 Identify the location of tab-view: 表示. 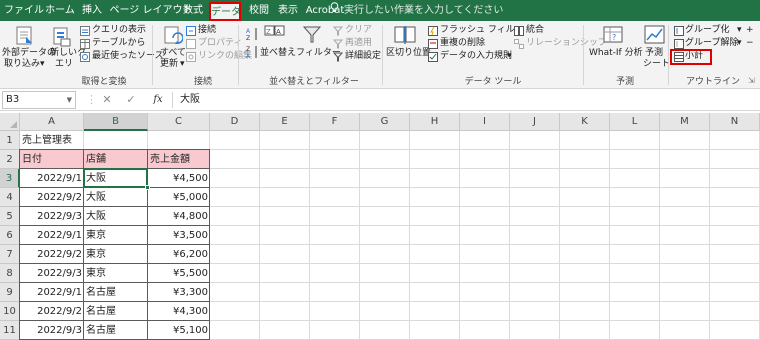
(288, 10).